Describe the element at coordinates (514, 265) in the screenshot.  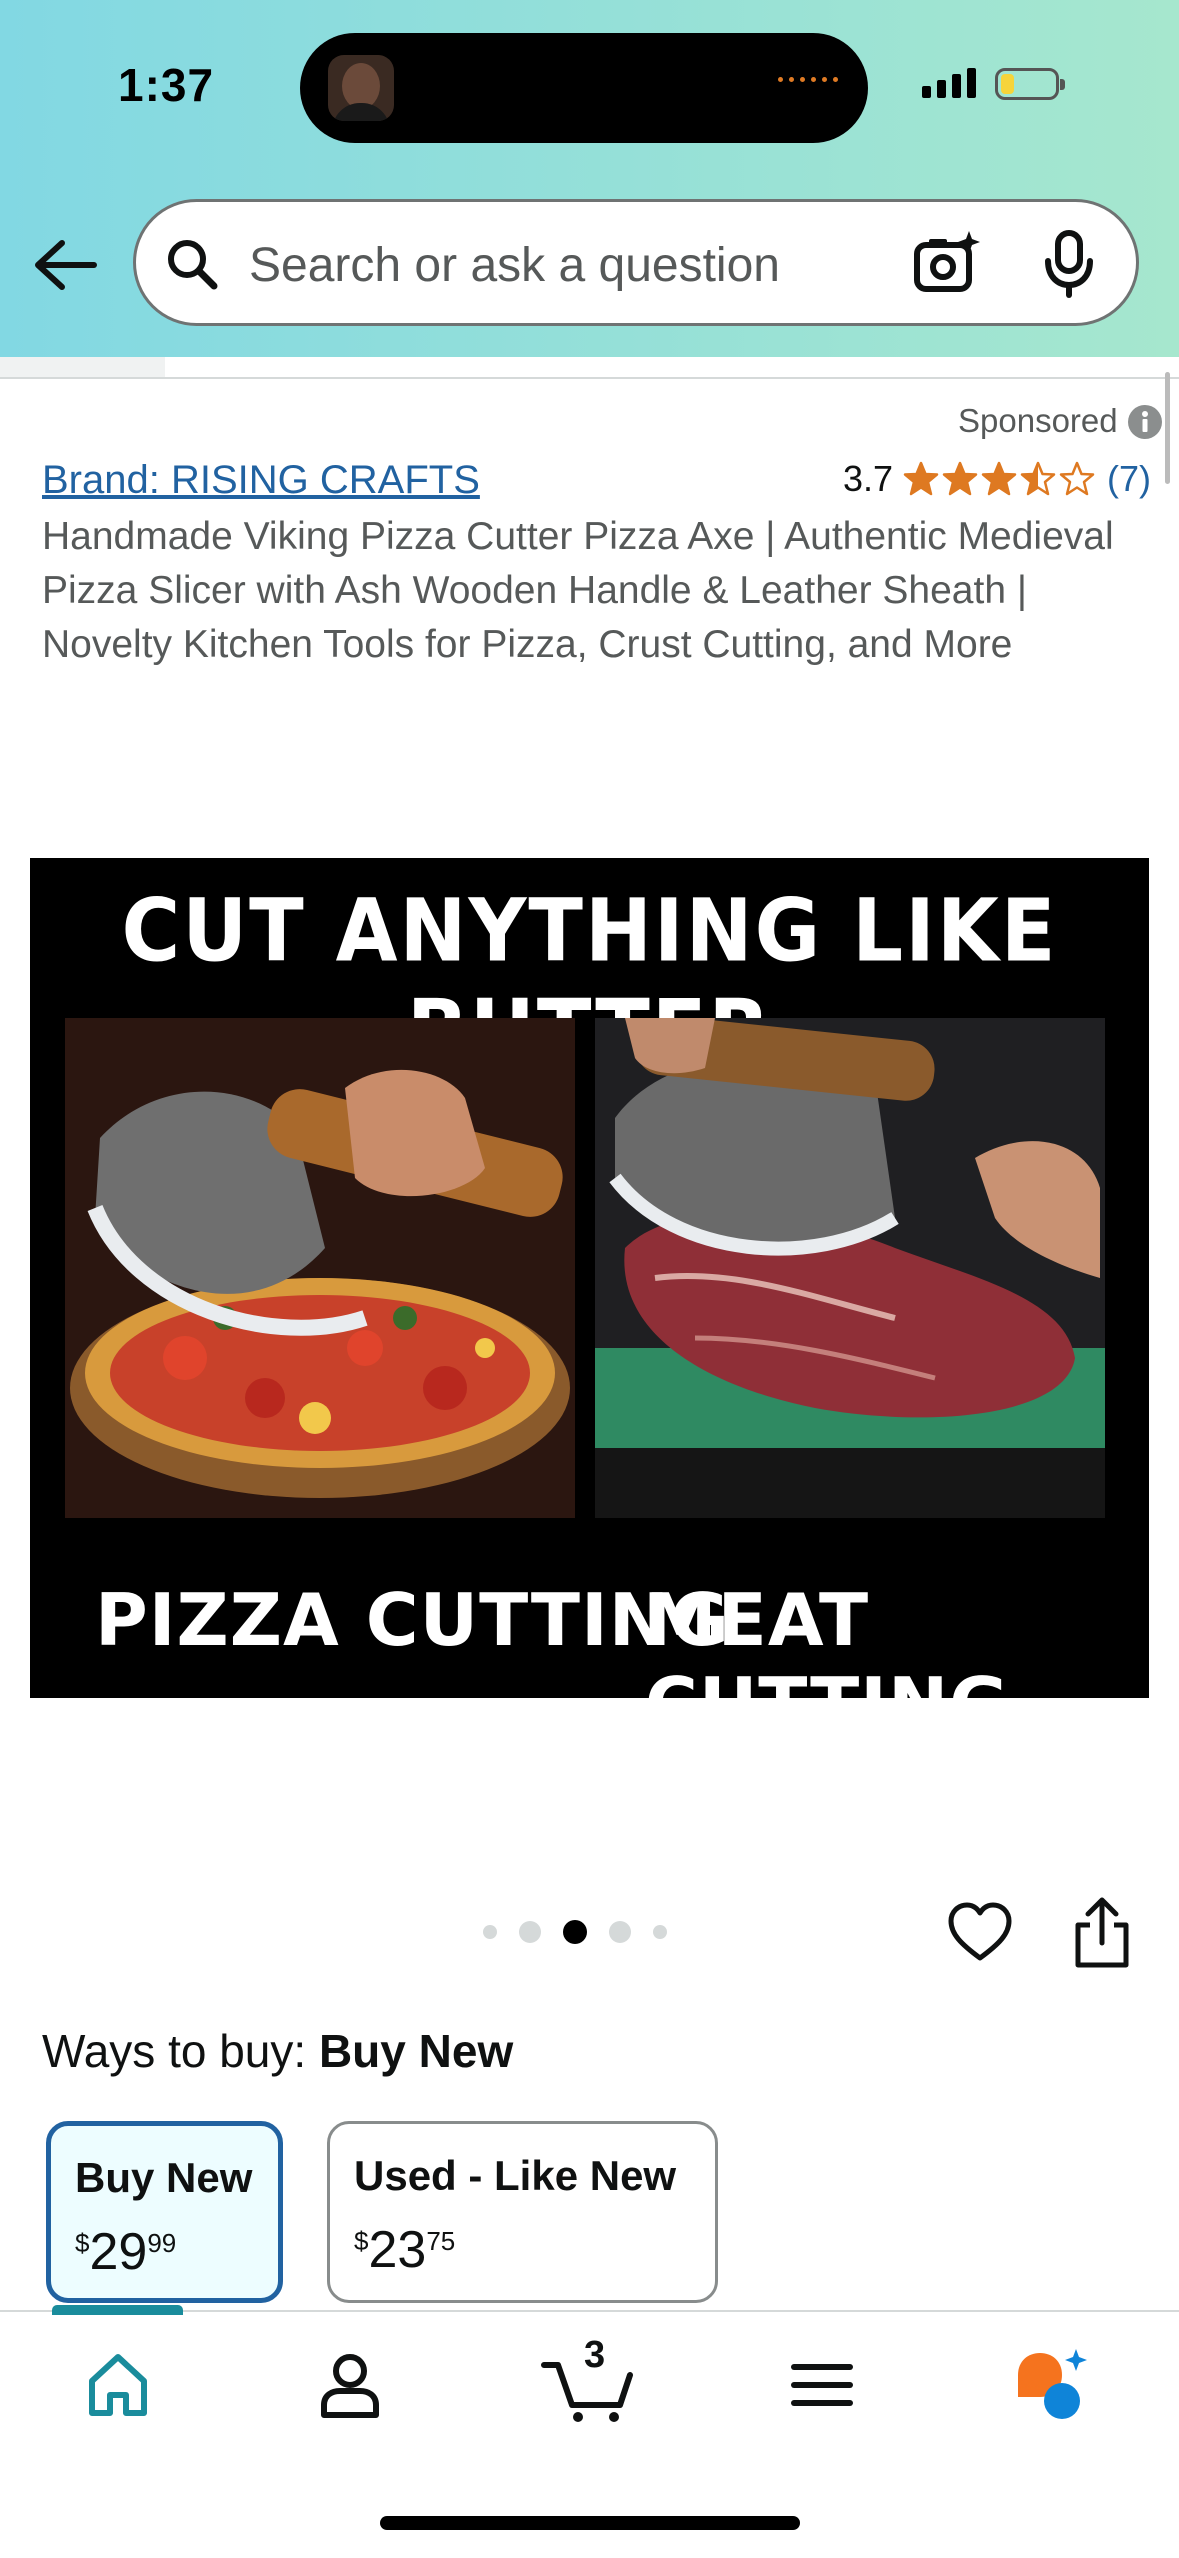
I see `search-placeholder: Search or ask a question` at that location.